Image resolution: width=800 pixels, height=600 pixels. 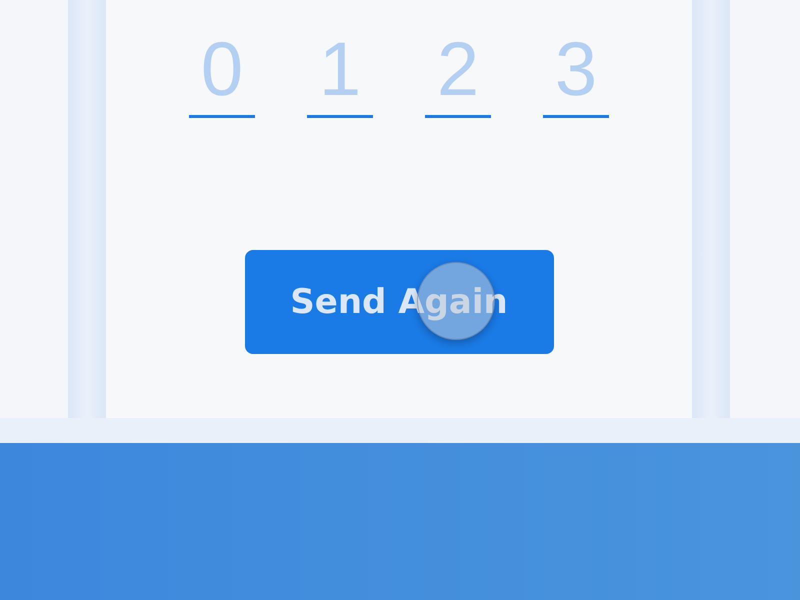 What do you see at coordinates (576, 71) in the screenshot?
I see `code-digit-field: 3` at bounding box center [576, 71].